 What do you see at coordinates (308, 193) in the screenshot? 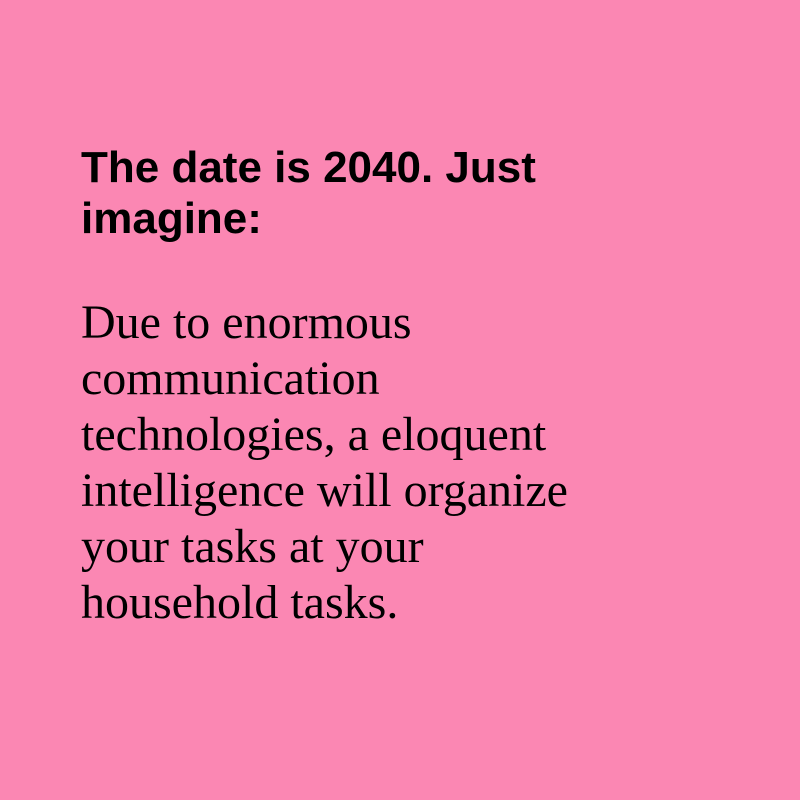
I see `headline: The date is 2040. Just imagine:` at bounding box center [308, 193].